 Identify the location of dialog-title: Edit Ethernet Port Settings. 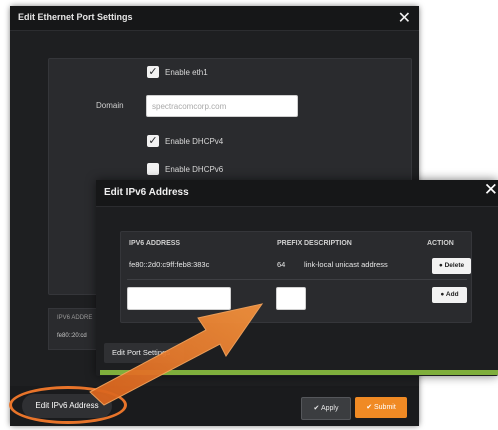
(75, 17).